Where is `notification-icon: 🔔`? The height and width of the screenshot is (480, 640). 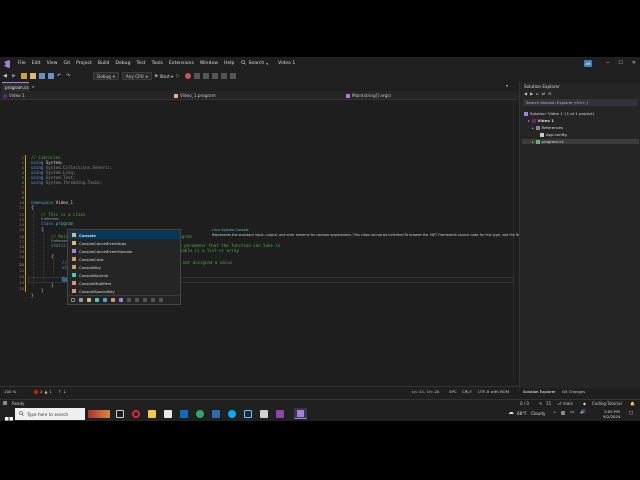
notification-icon: 🔔 is located at coordinates (632, 403).